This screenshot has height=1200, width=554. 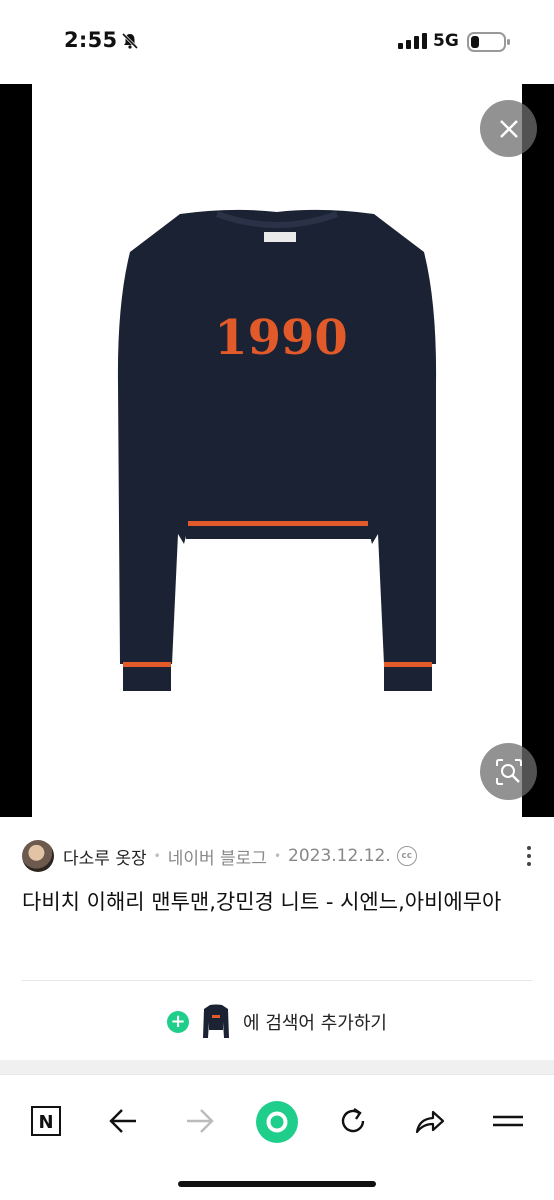 I want to click on green-dot-button, so click(x=277, y=1122).